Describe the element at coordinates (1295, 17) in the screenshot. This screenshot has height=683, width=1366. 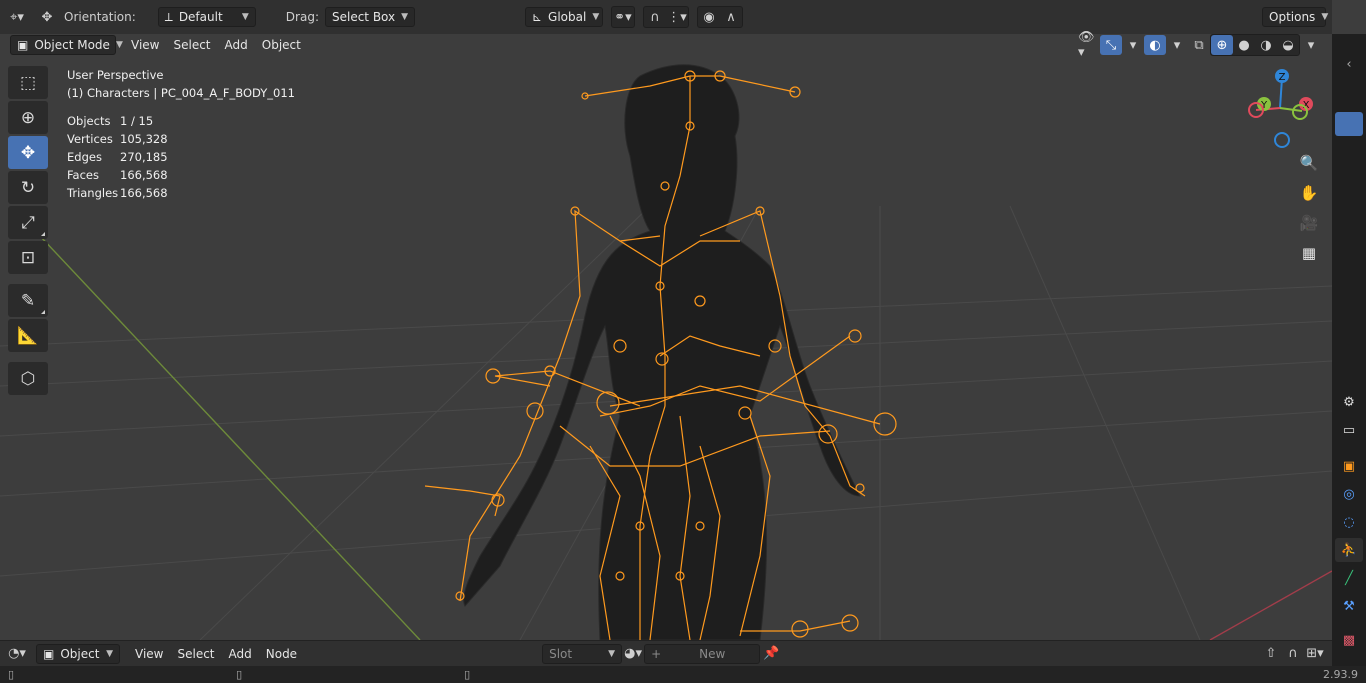
I see `options-dropdown: Options ▼` at that location.